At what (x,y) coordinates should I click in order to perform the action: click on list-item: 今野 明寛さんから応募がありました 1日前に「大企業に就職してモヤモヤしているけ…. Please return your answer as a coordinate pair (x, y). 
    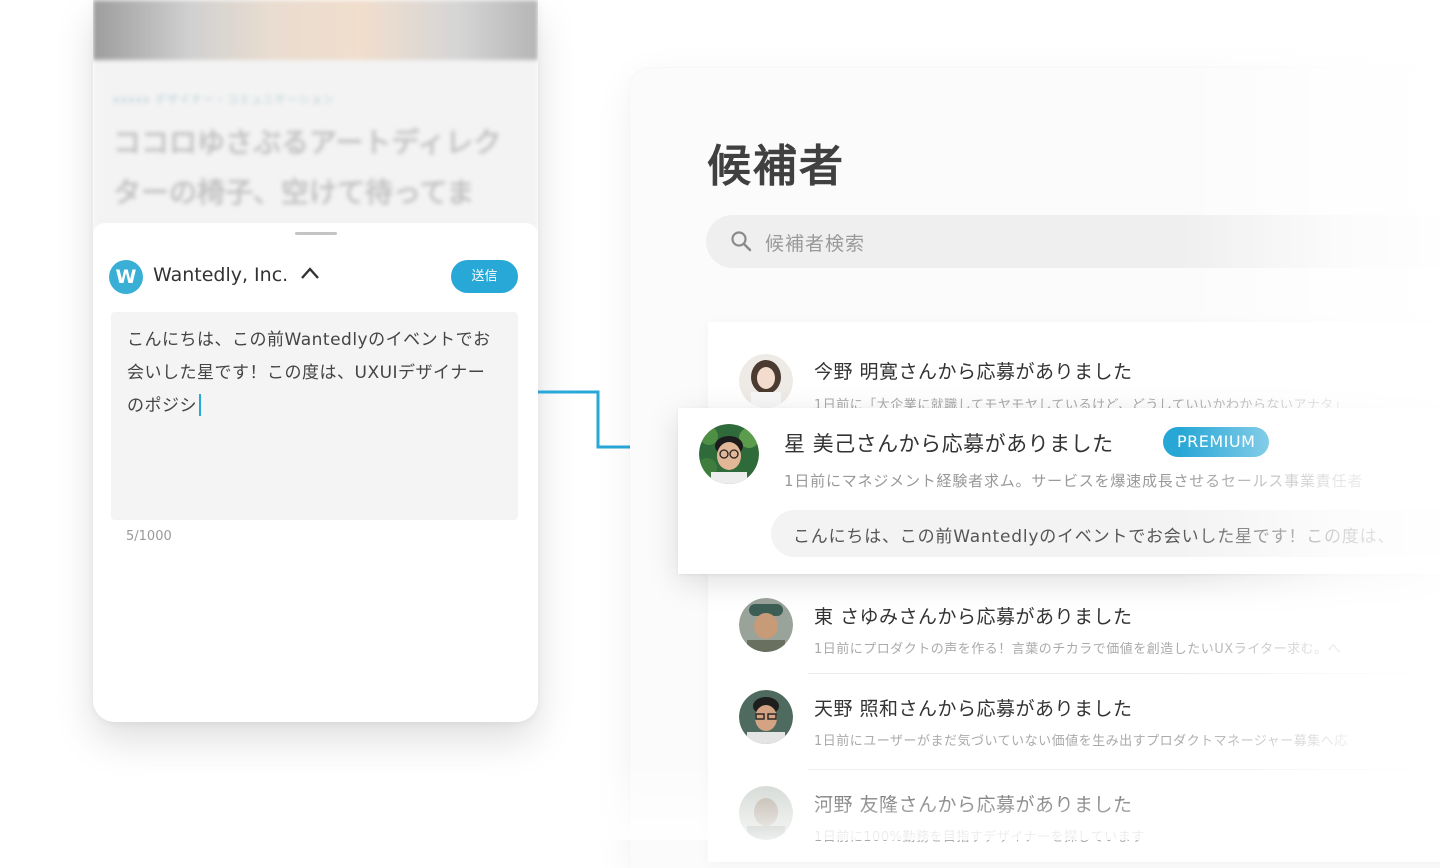
    Looking at the image, I should click on (1074, 370).